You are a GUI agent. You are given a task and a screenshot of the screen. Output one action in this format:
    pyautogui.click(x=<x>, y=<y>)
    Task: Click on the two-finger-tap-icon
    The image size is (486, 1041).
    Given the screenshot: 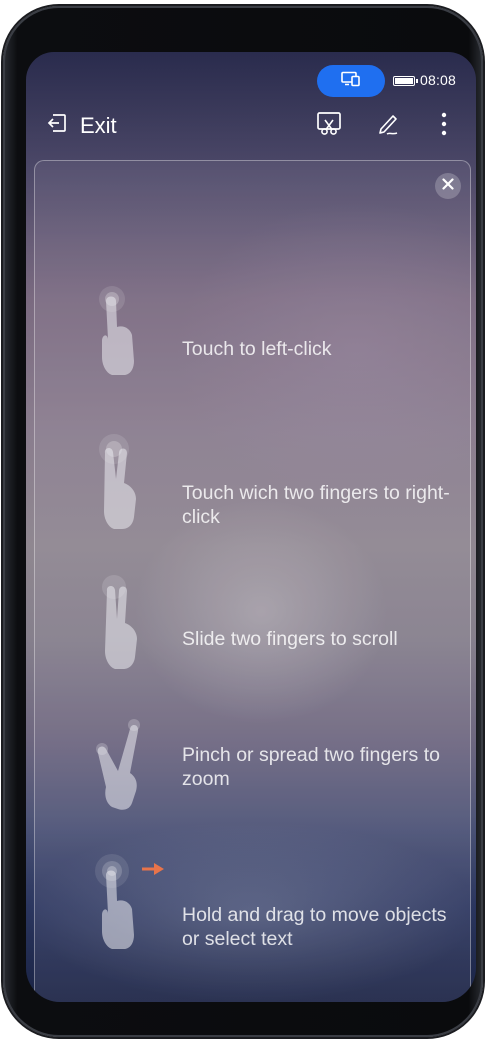 What is the action you would take?
    pyautogui.click(x=130, y=486)
    